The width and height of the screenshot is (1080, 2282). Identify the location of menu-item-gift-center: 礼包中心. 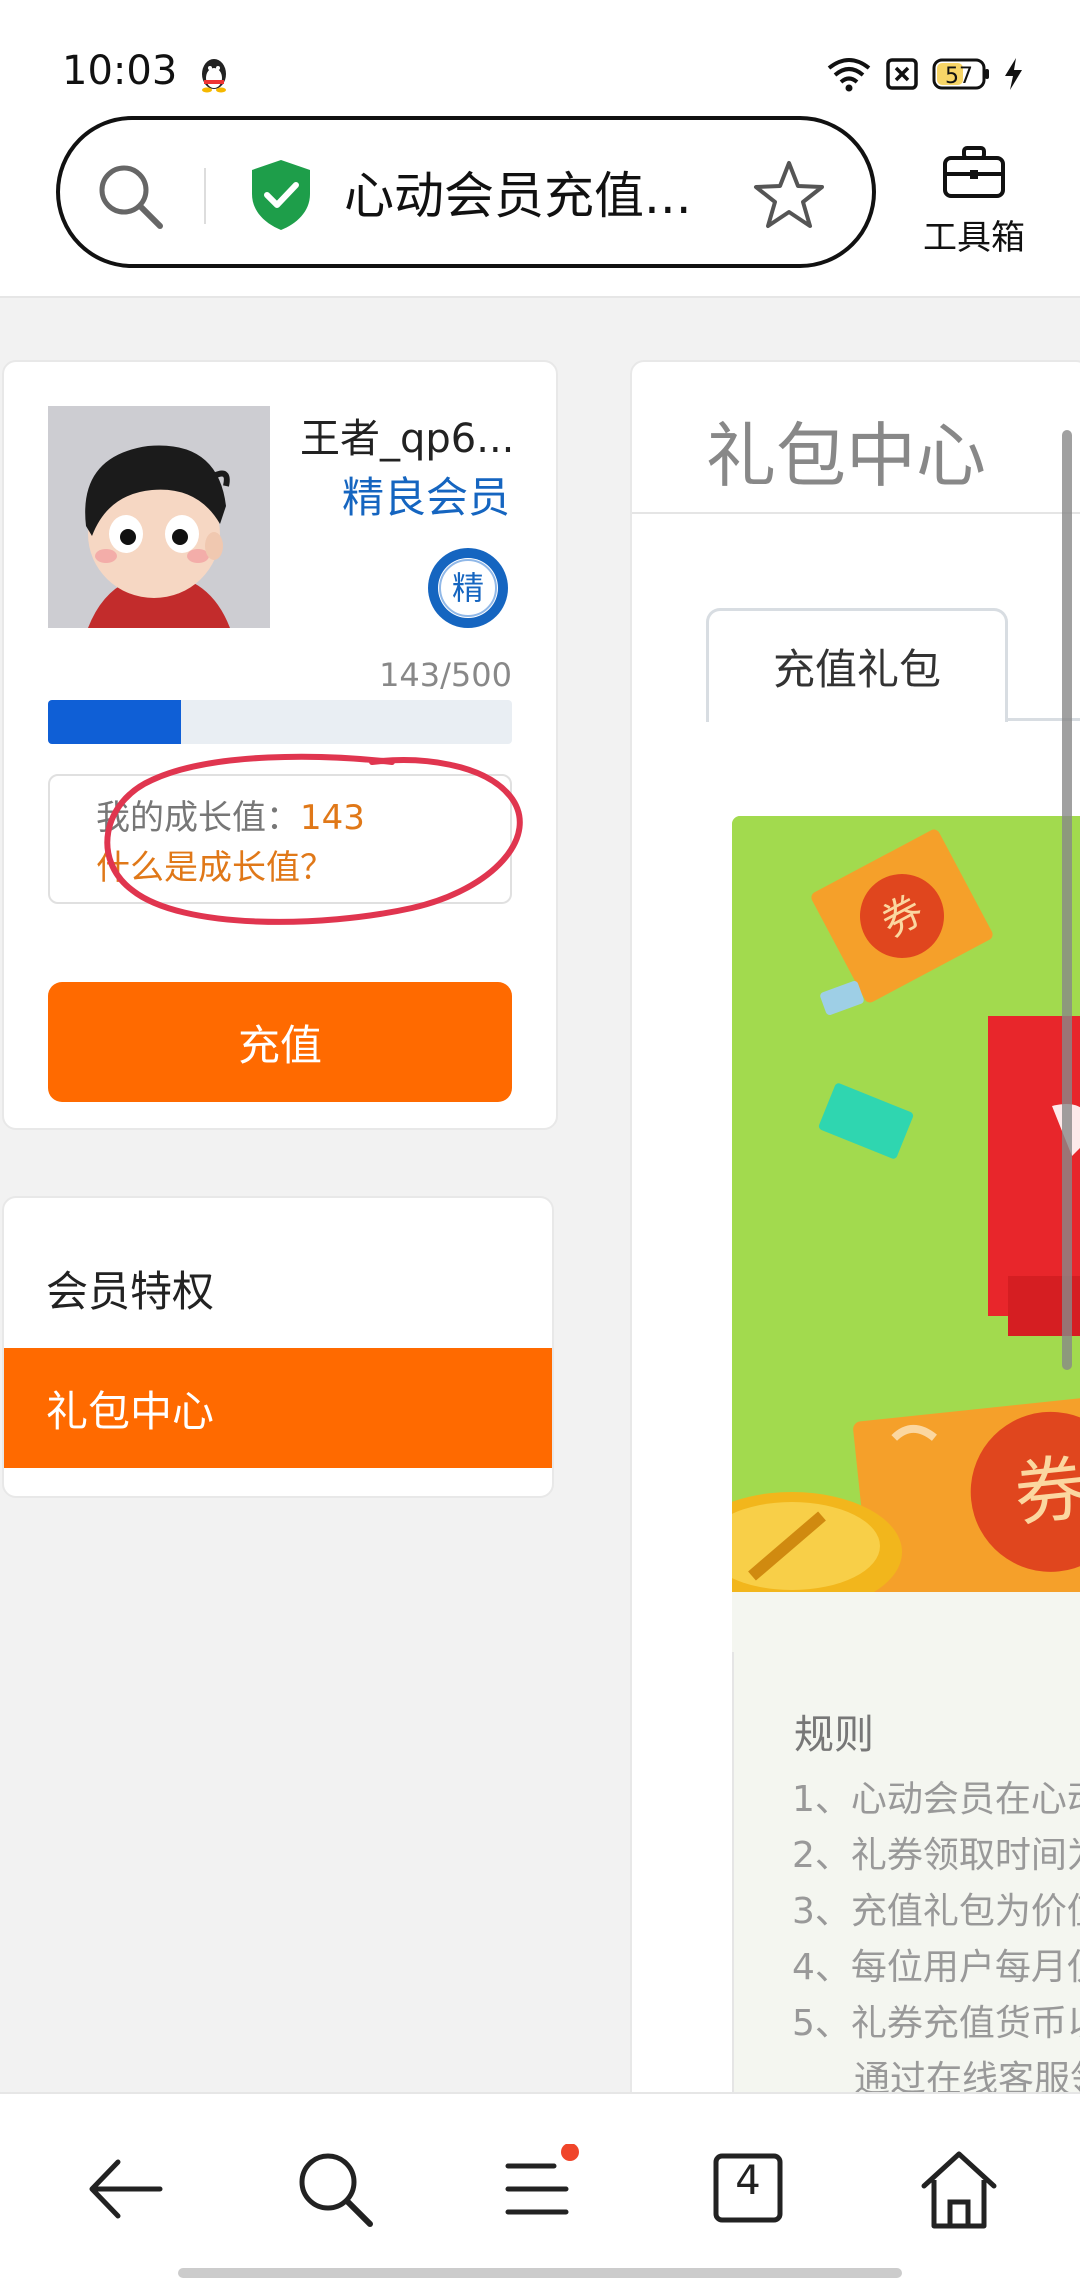
(278, 1408).